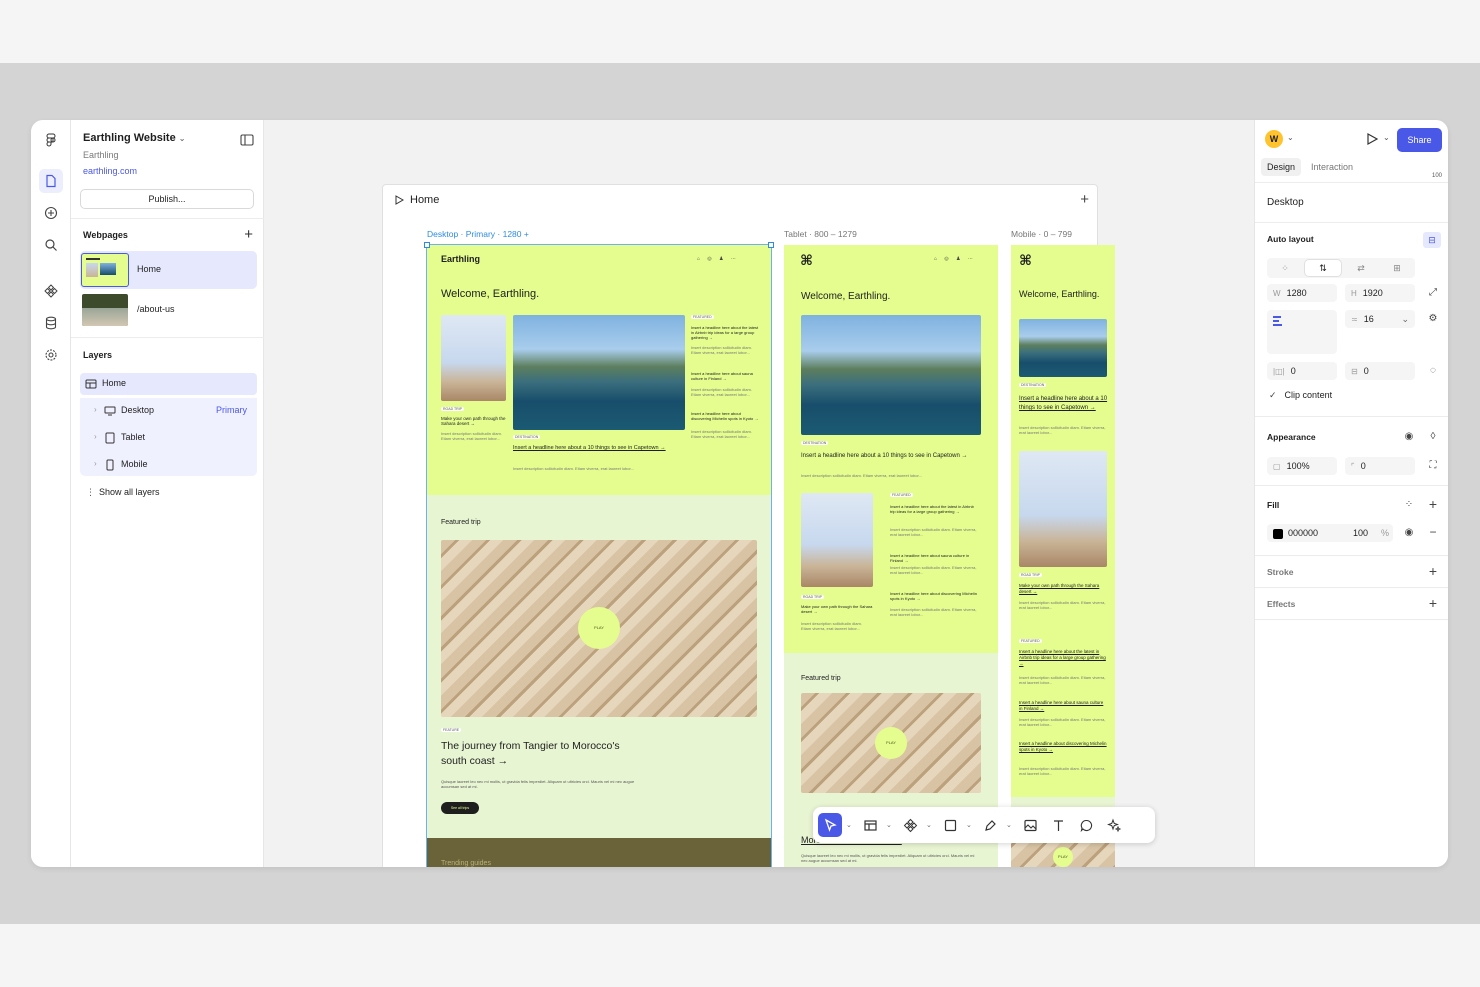 This screenshot has height=987, width=1480. Describe the element at coordinates (1433, 504) in the screenshot. I see `add-fill-icon: +` at that location.